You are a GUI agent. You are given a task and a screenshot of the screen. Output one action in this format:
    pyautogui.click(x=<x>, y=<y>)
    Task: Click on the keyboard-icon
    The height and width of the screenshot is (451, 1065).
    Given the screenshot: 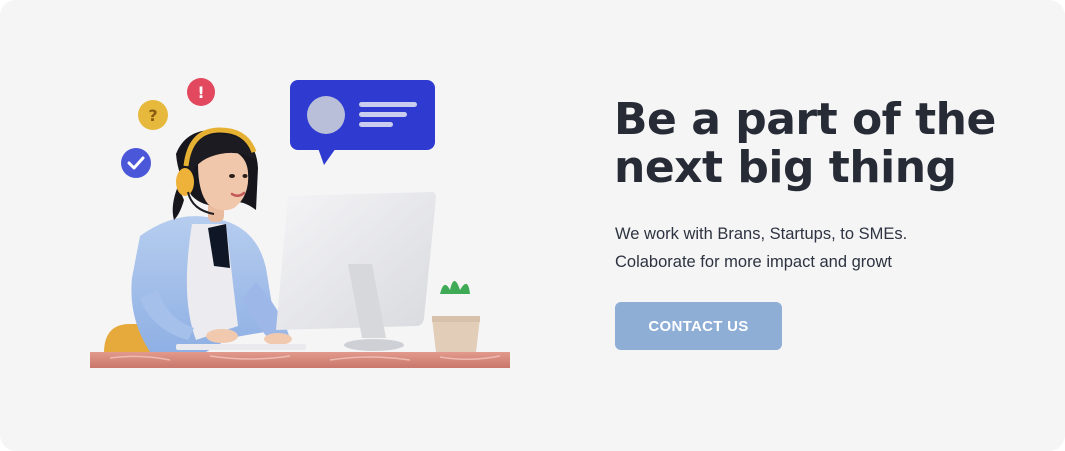 What is the action you would take?
    pyautogui.click(x=241, y=347)
    